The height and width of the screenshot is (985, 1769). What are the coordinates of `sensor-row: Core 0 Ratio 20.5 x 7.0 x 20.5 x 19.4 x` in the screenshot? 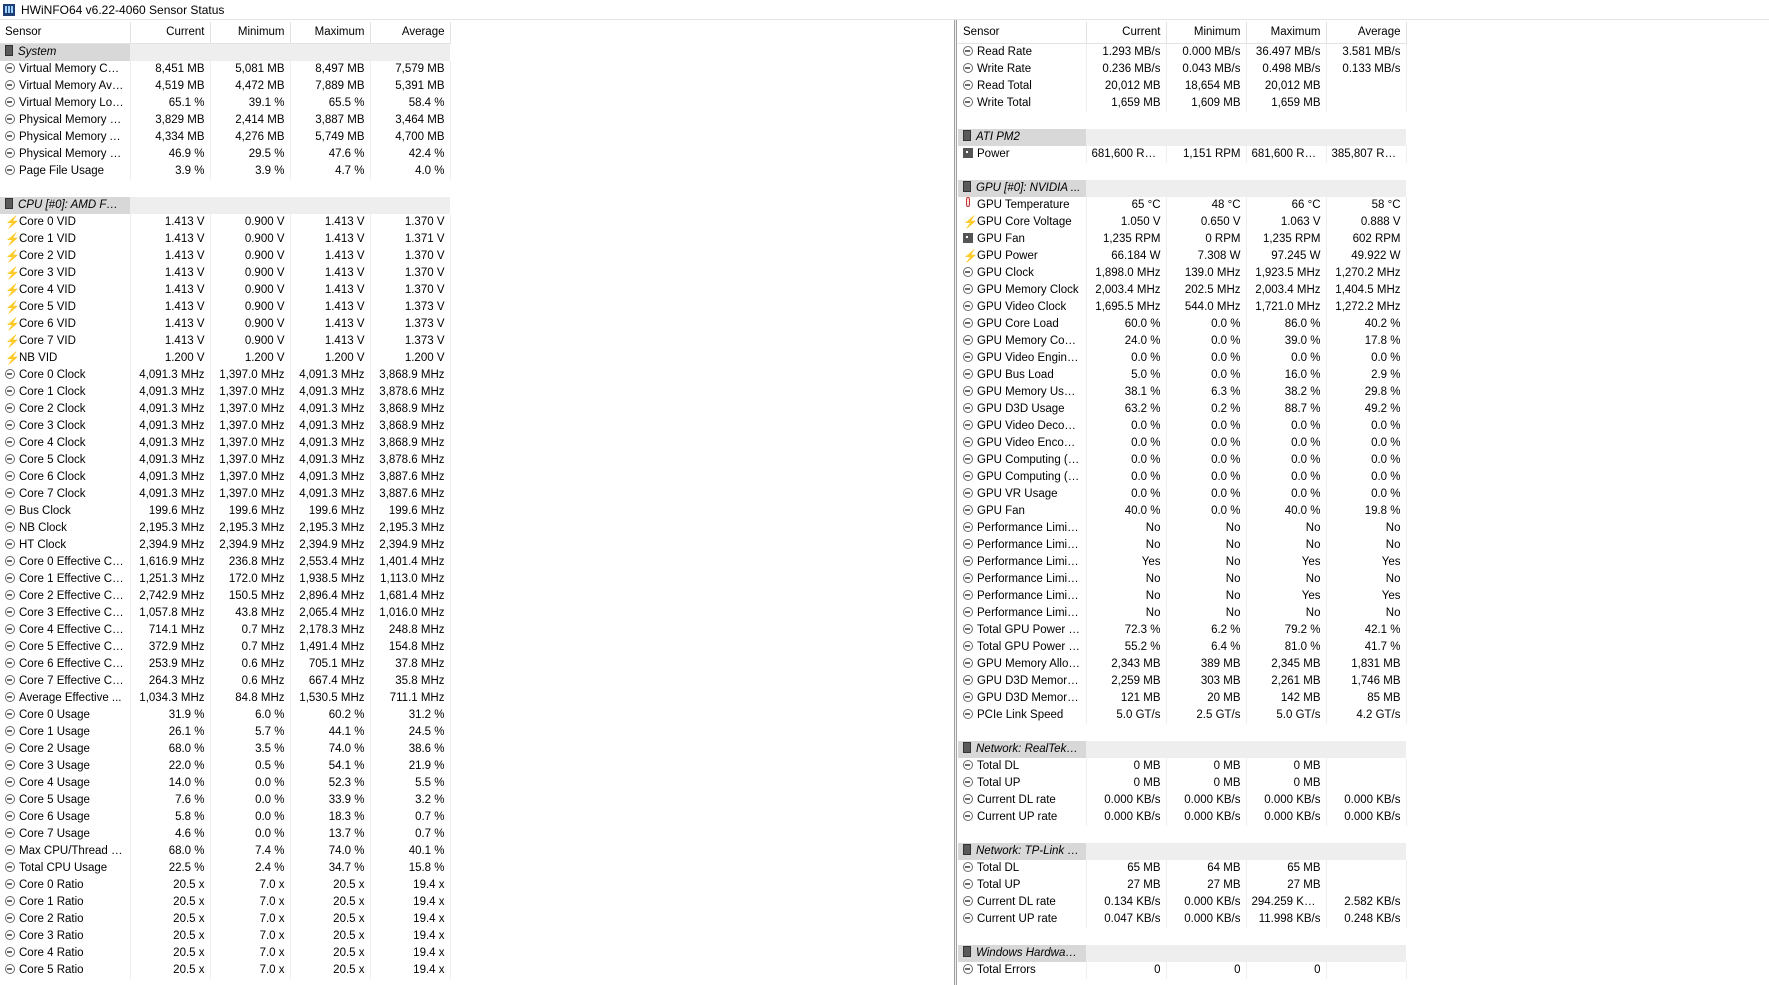 It's located at (225, 885).